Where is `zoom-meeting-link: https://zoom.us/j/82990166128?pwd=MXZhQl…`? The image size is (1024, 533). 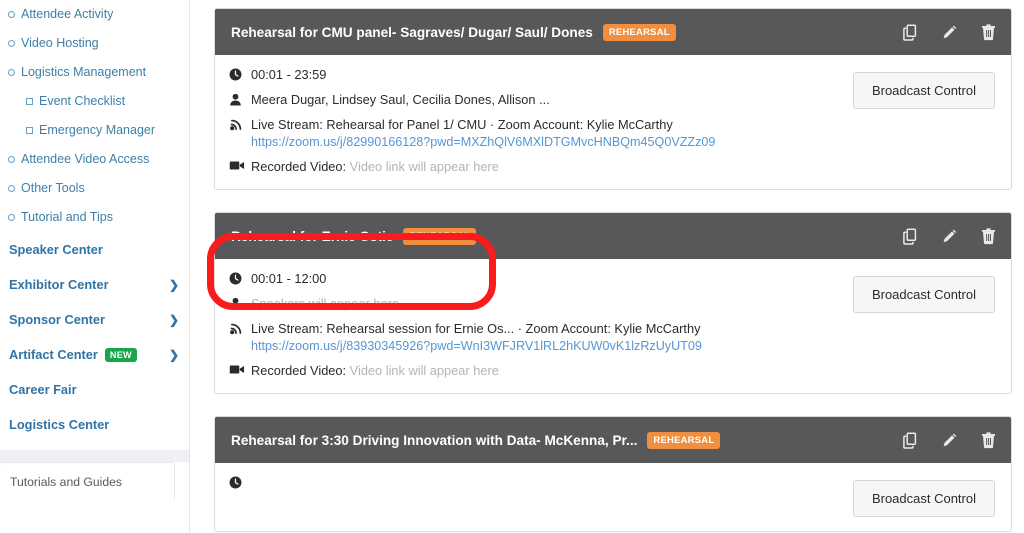 zoom-meeting-link: https://zoom.us/j/82990166128?pwd=MXZhQl… is located at coordinates (544, 142).